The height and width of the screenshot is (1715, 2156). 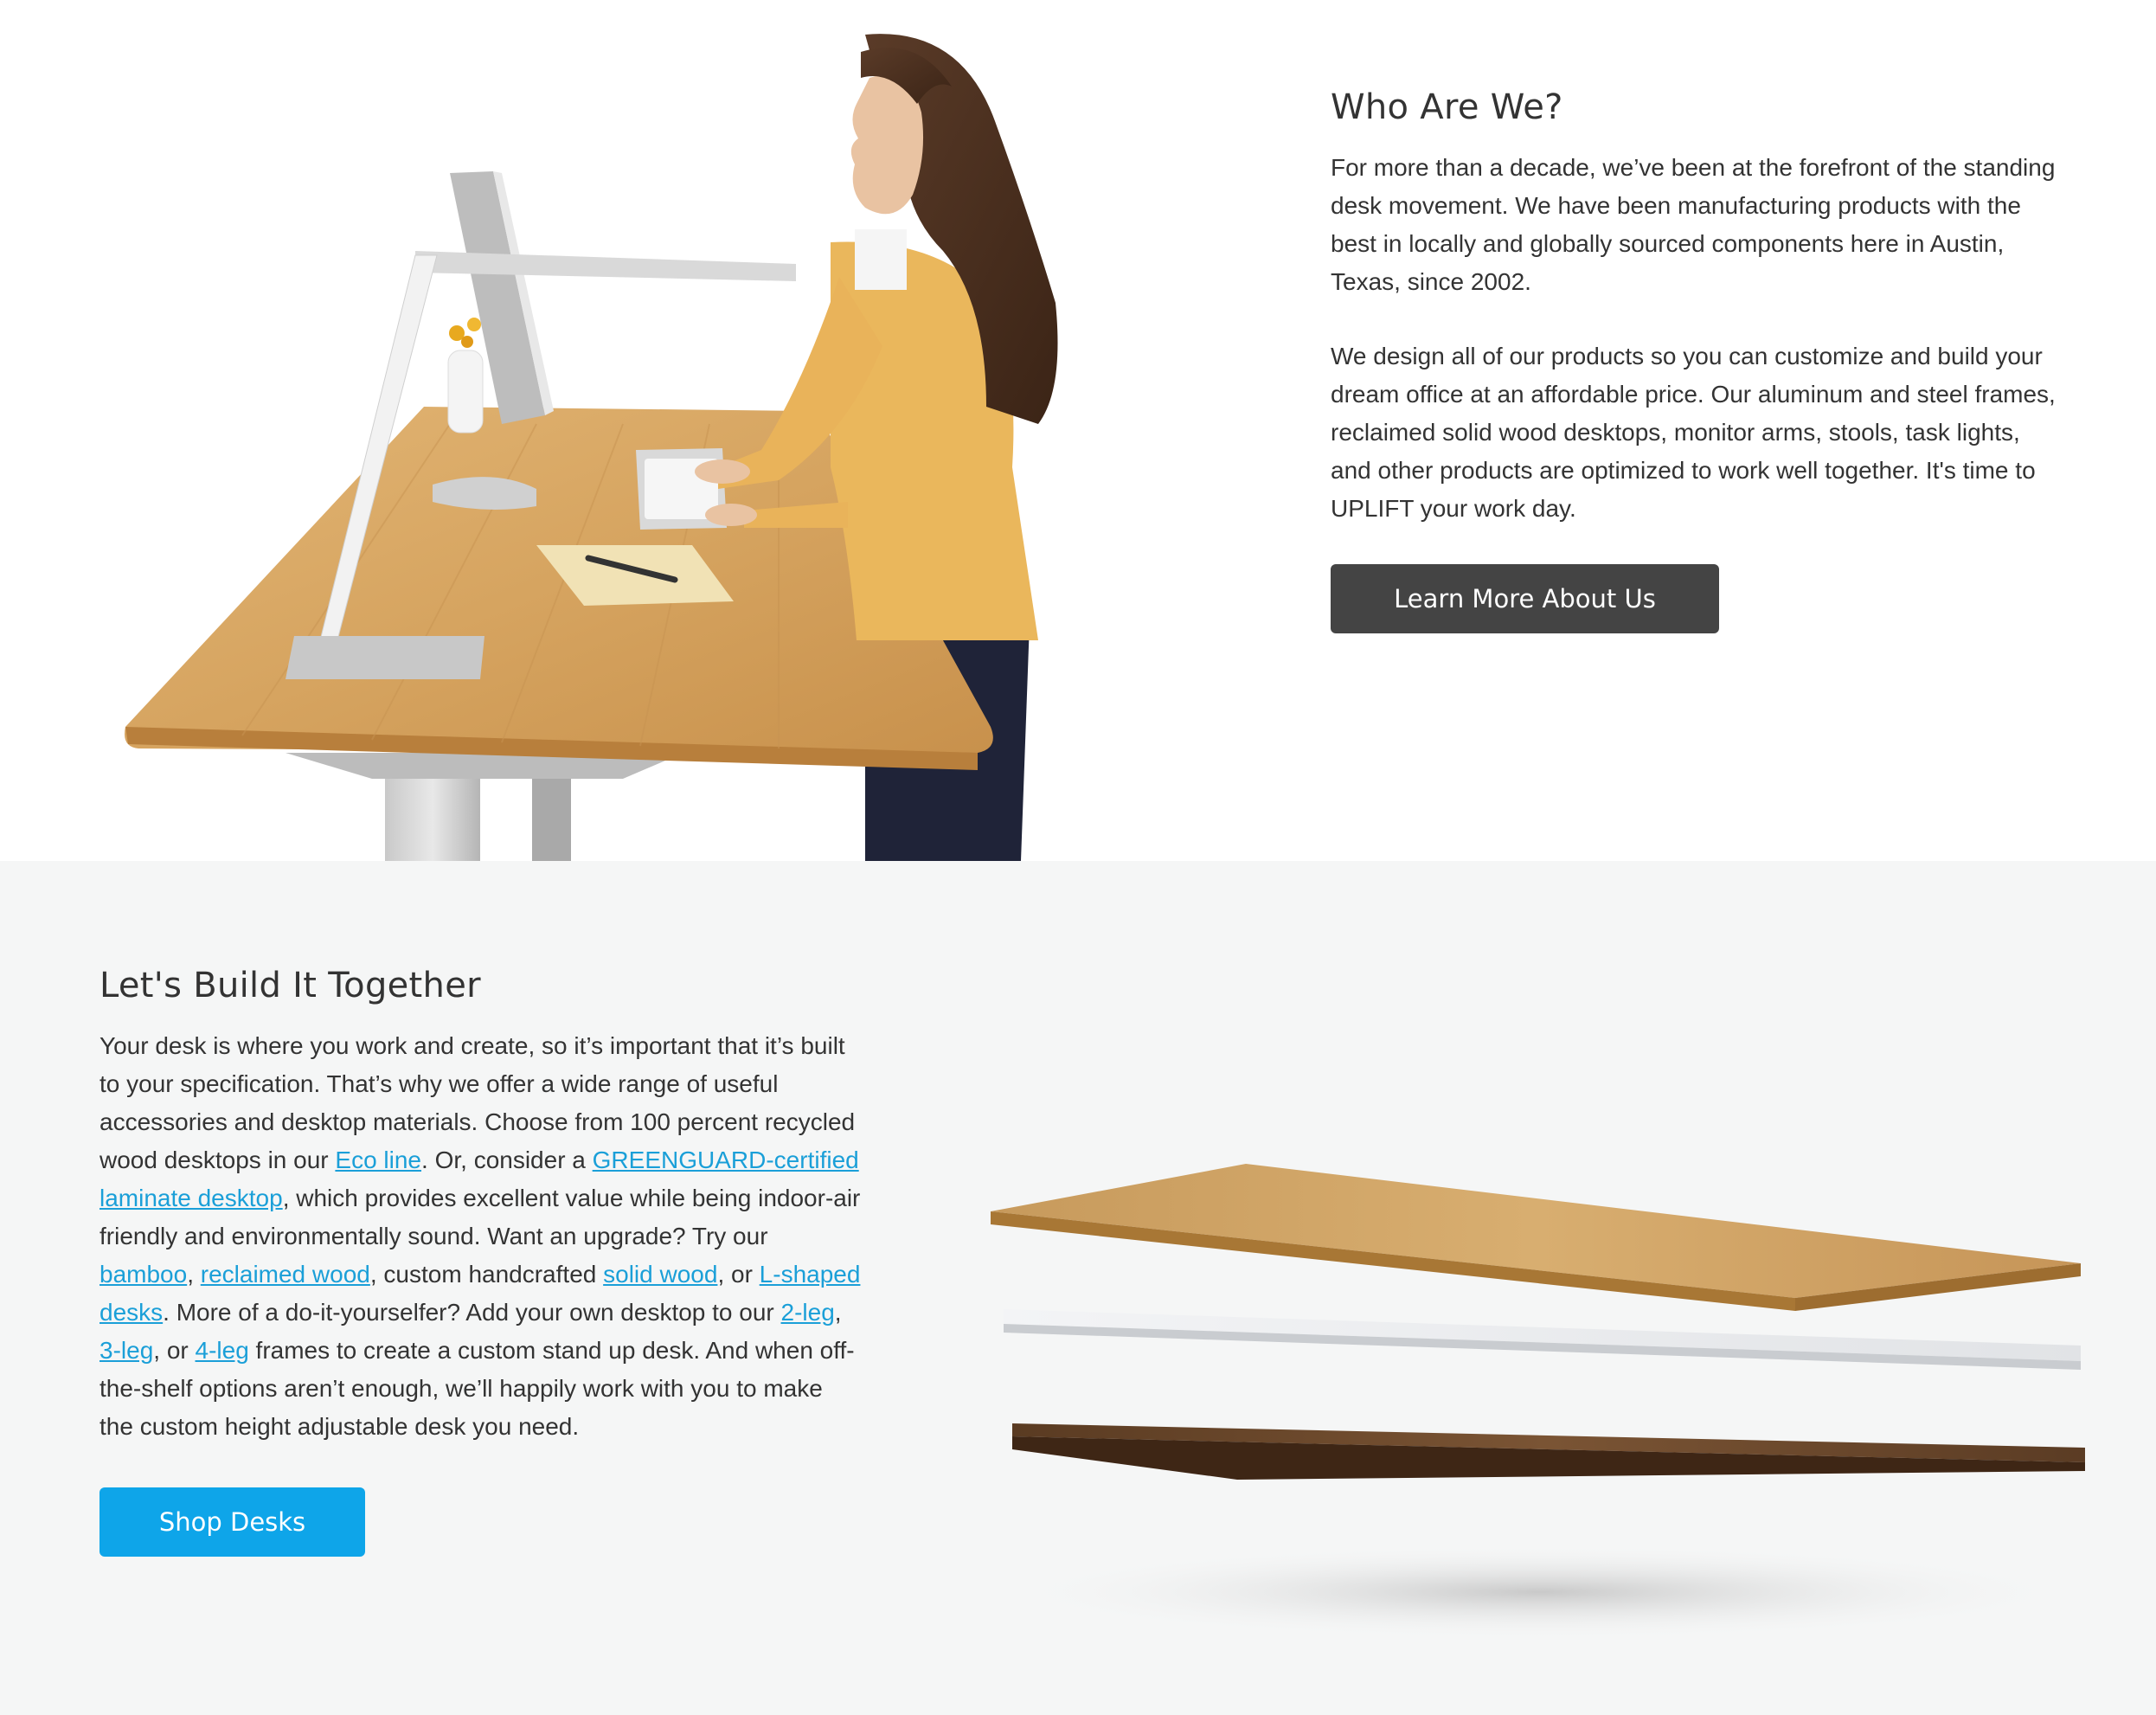 What do you see at coordinates (507, 1160) in the screenshot?
I see `paragraph-text: . Or, consider a` at bounding box center [507, 1160].